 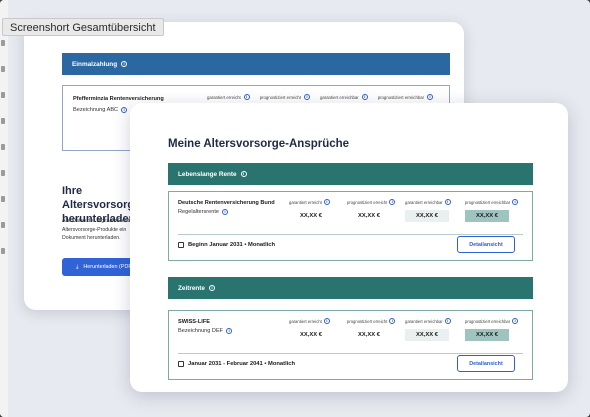 I want to click on date-label: Januar 2031 - Februar 2041 • Monatlich, so click(x=242, y=364).